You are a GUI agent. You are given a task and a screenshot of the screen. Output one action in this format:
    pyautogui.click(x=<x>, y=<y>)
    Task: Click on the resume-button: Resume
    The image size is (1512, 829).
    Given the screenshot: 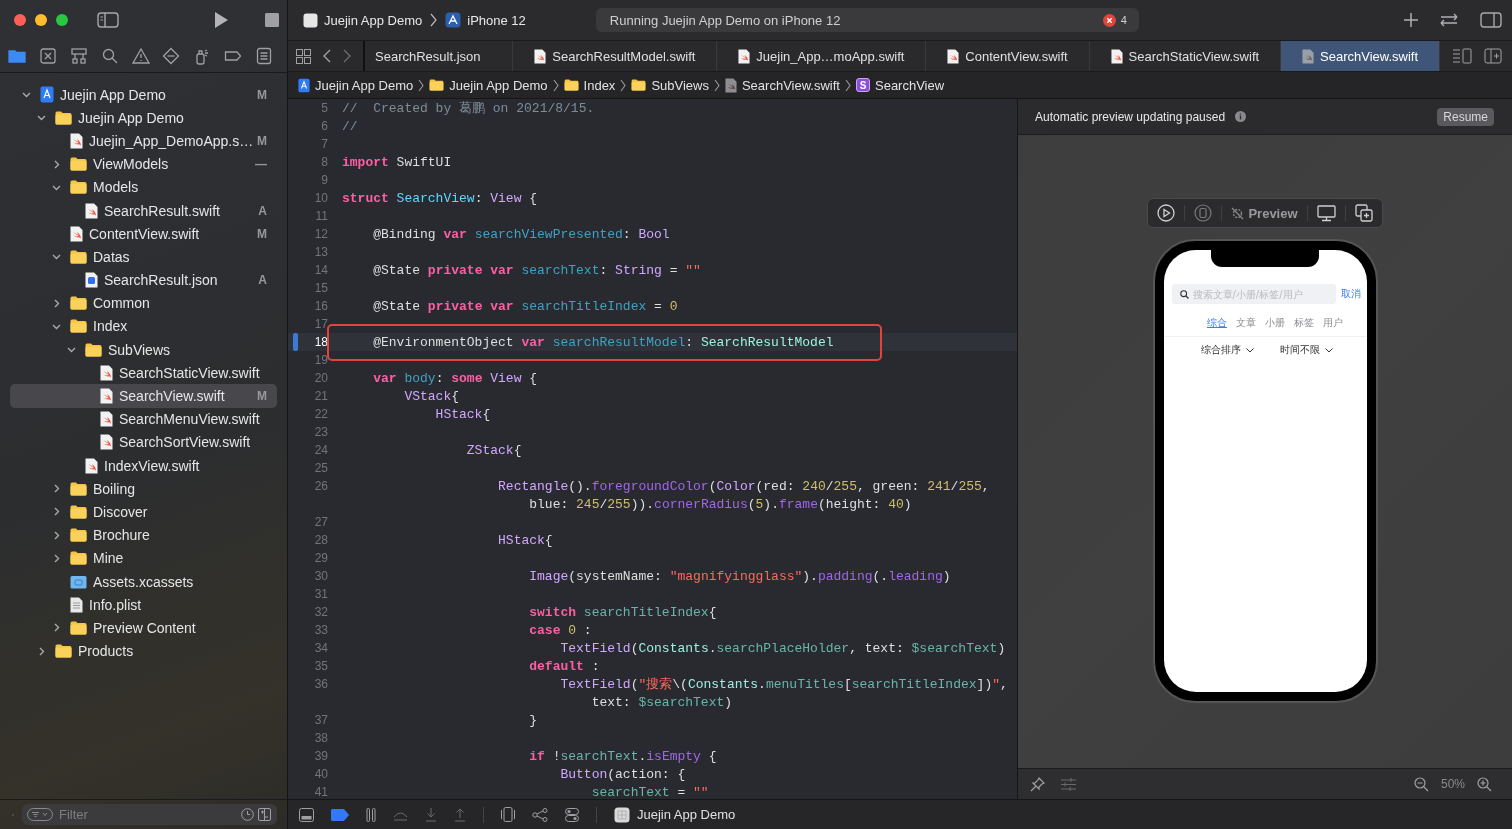 What is the action you would take?
    pyautogui.click(x=1465, y=116)
    